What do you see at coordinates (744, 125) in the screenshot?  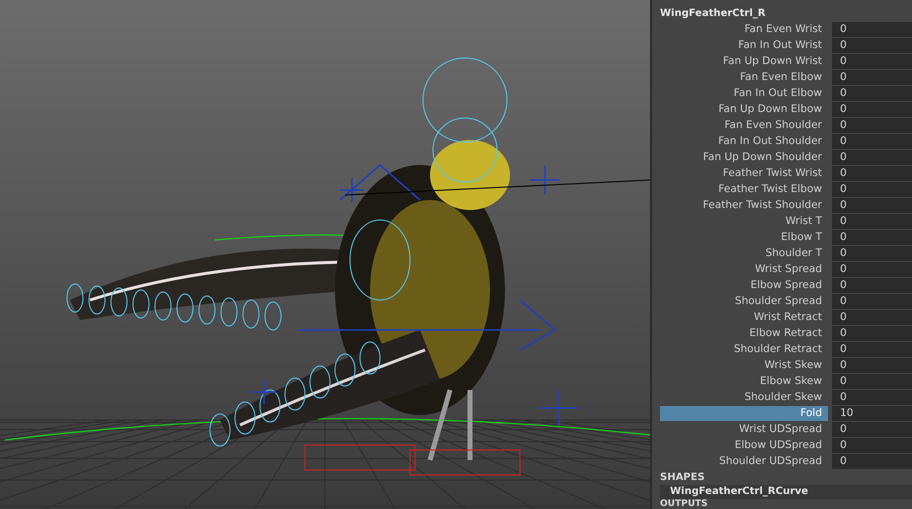 I see `attribute-label: Fan Even Shoulder` at bounding box center [744, 125].